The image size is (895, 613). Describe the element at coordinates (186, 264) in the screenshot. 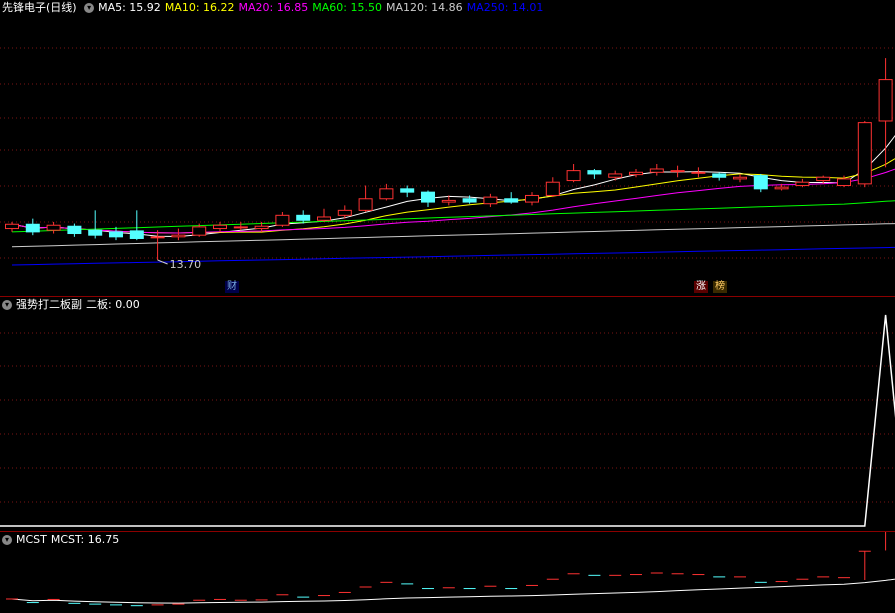

I see `low-price-label: 13.70` at that location.